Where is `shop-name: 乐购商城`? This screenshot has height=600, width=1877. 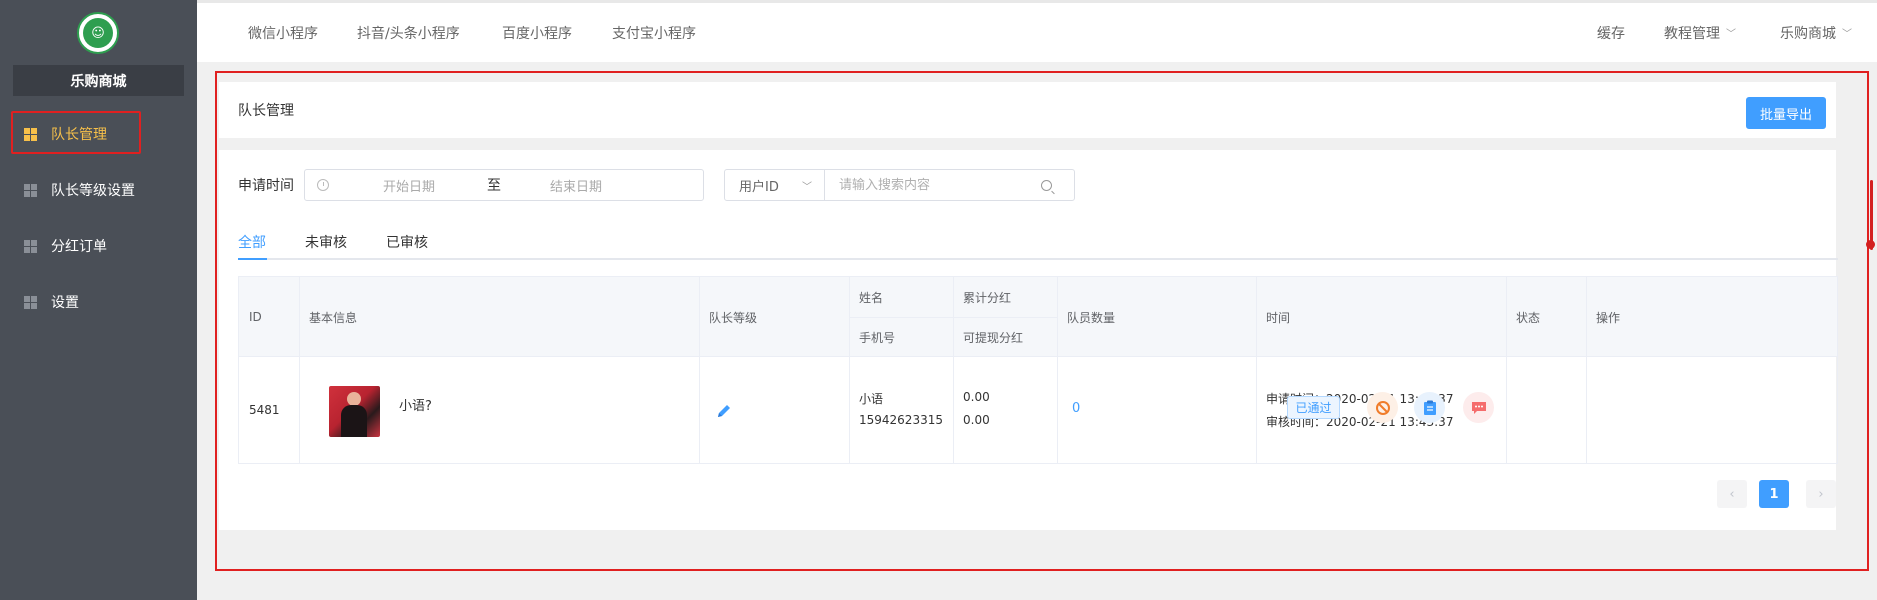 shop-name: 乐购商城 is located at coordinates (98, 80).